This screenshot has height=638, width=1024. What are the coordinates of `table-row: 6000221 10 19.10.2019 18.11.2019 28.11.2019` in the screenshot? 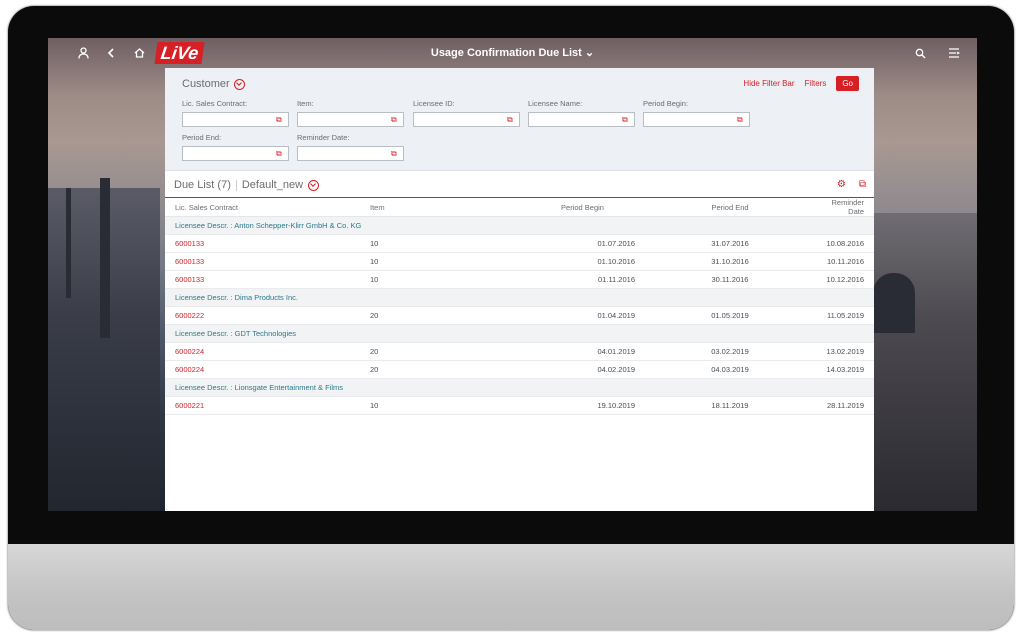 It's located at (519, 405).